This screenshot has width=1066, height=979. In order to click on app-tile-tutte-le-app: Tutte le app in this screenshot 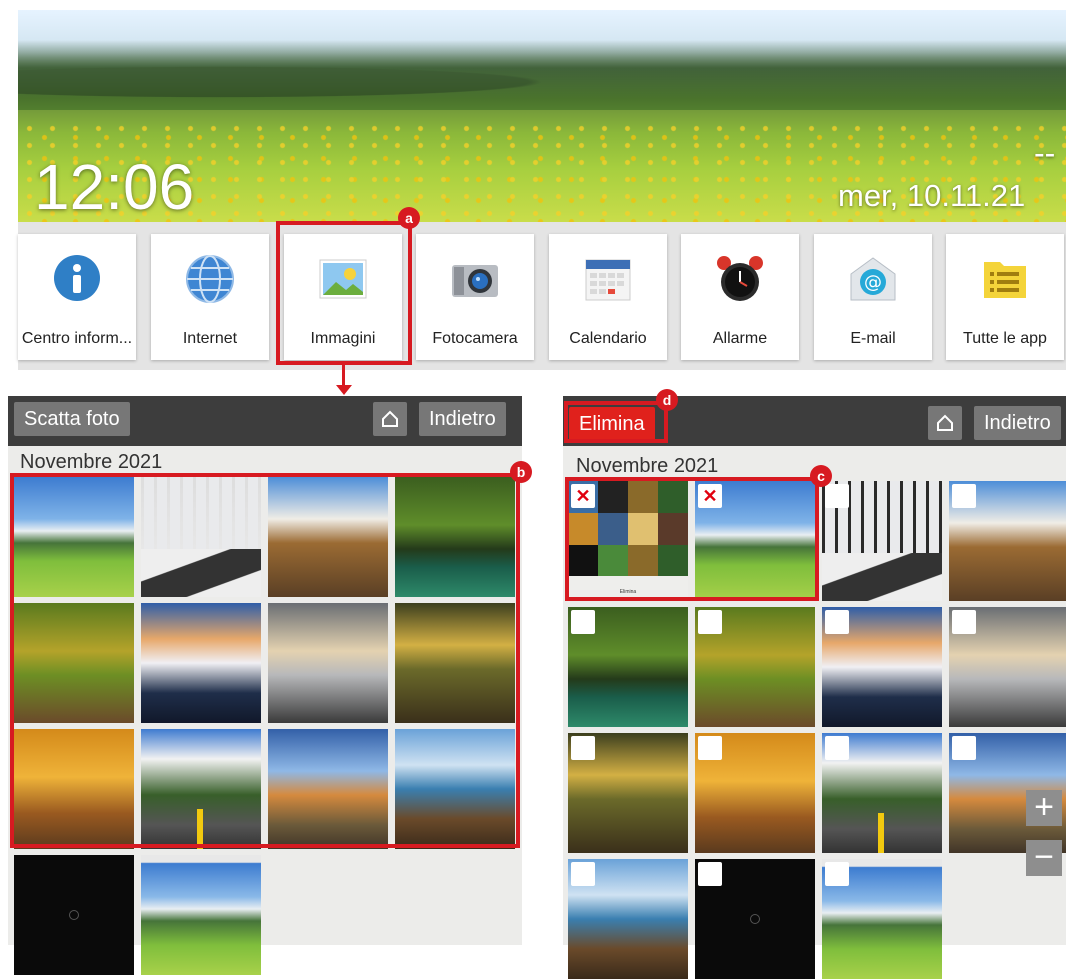, I will do `click(1005, 297)`.